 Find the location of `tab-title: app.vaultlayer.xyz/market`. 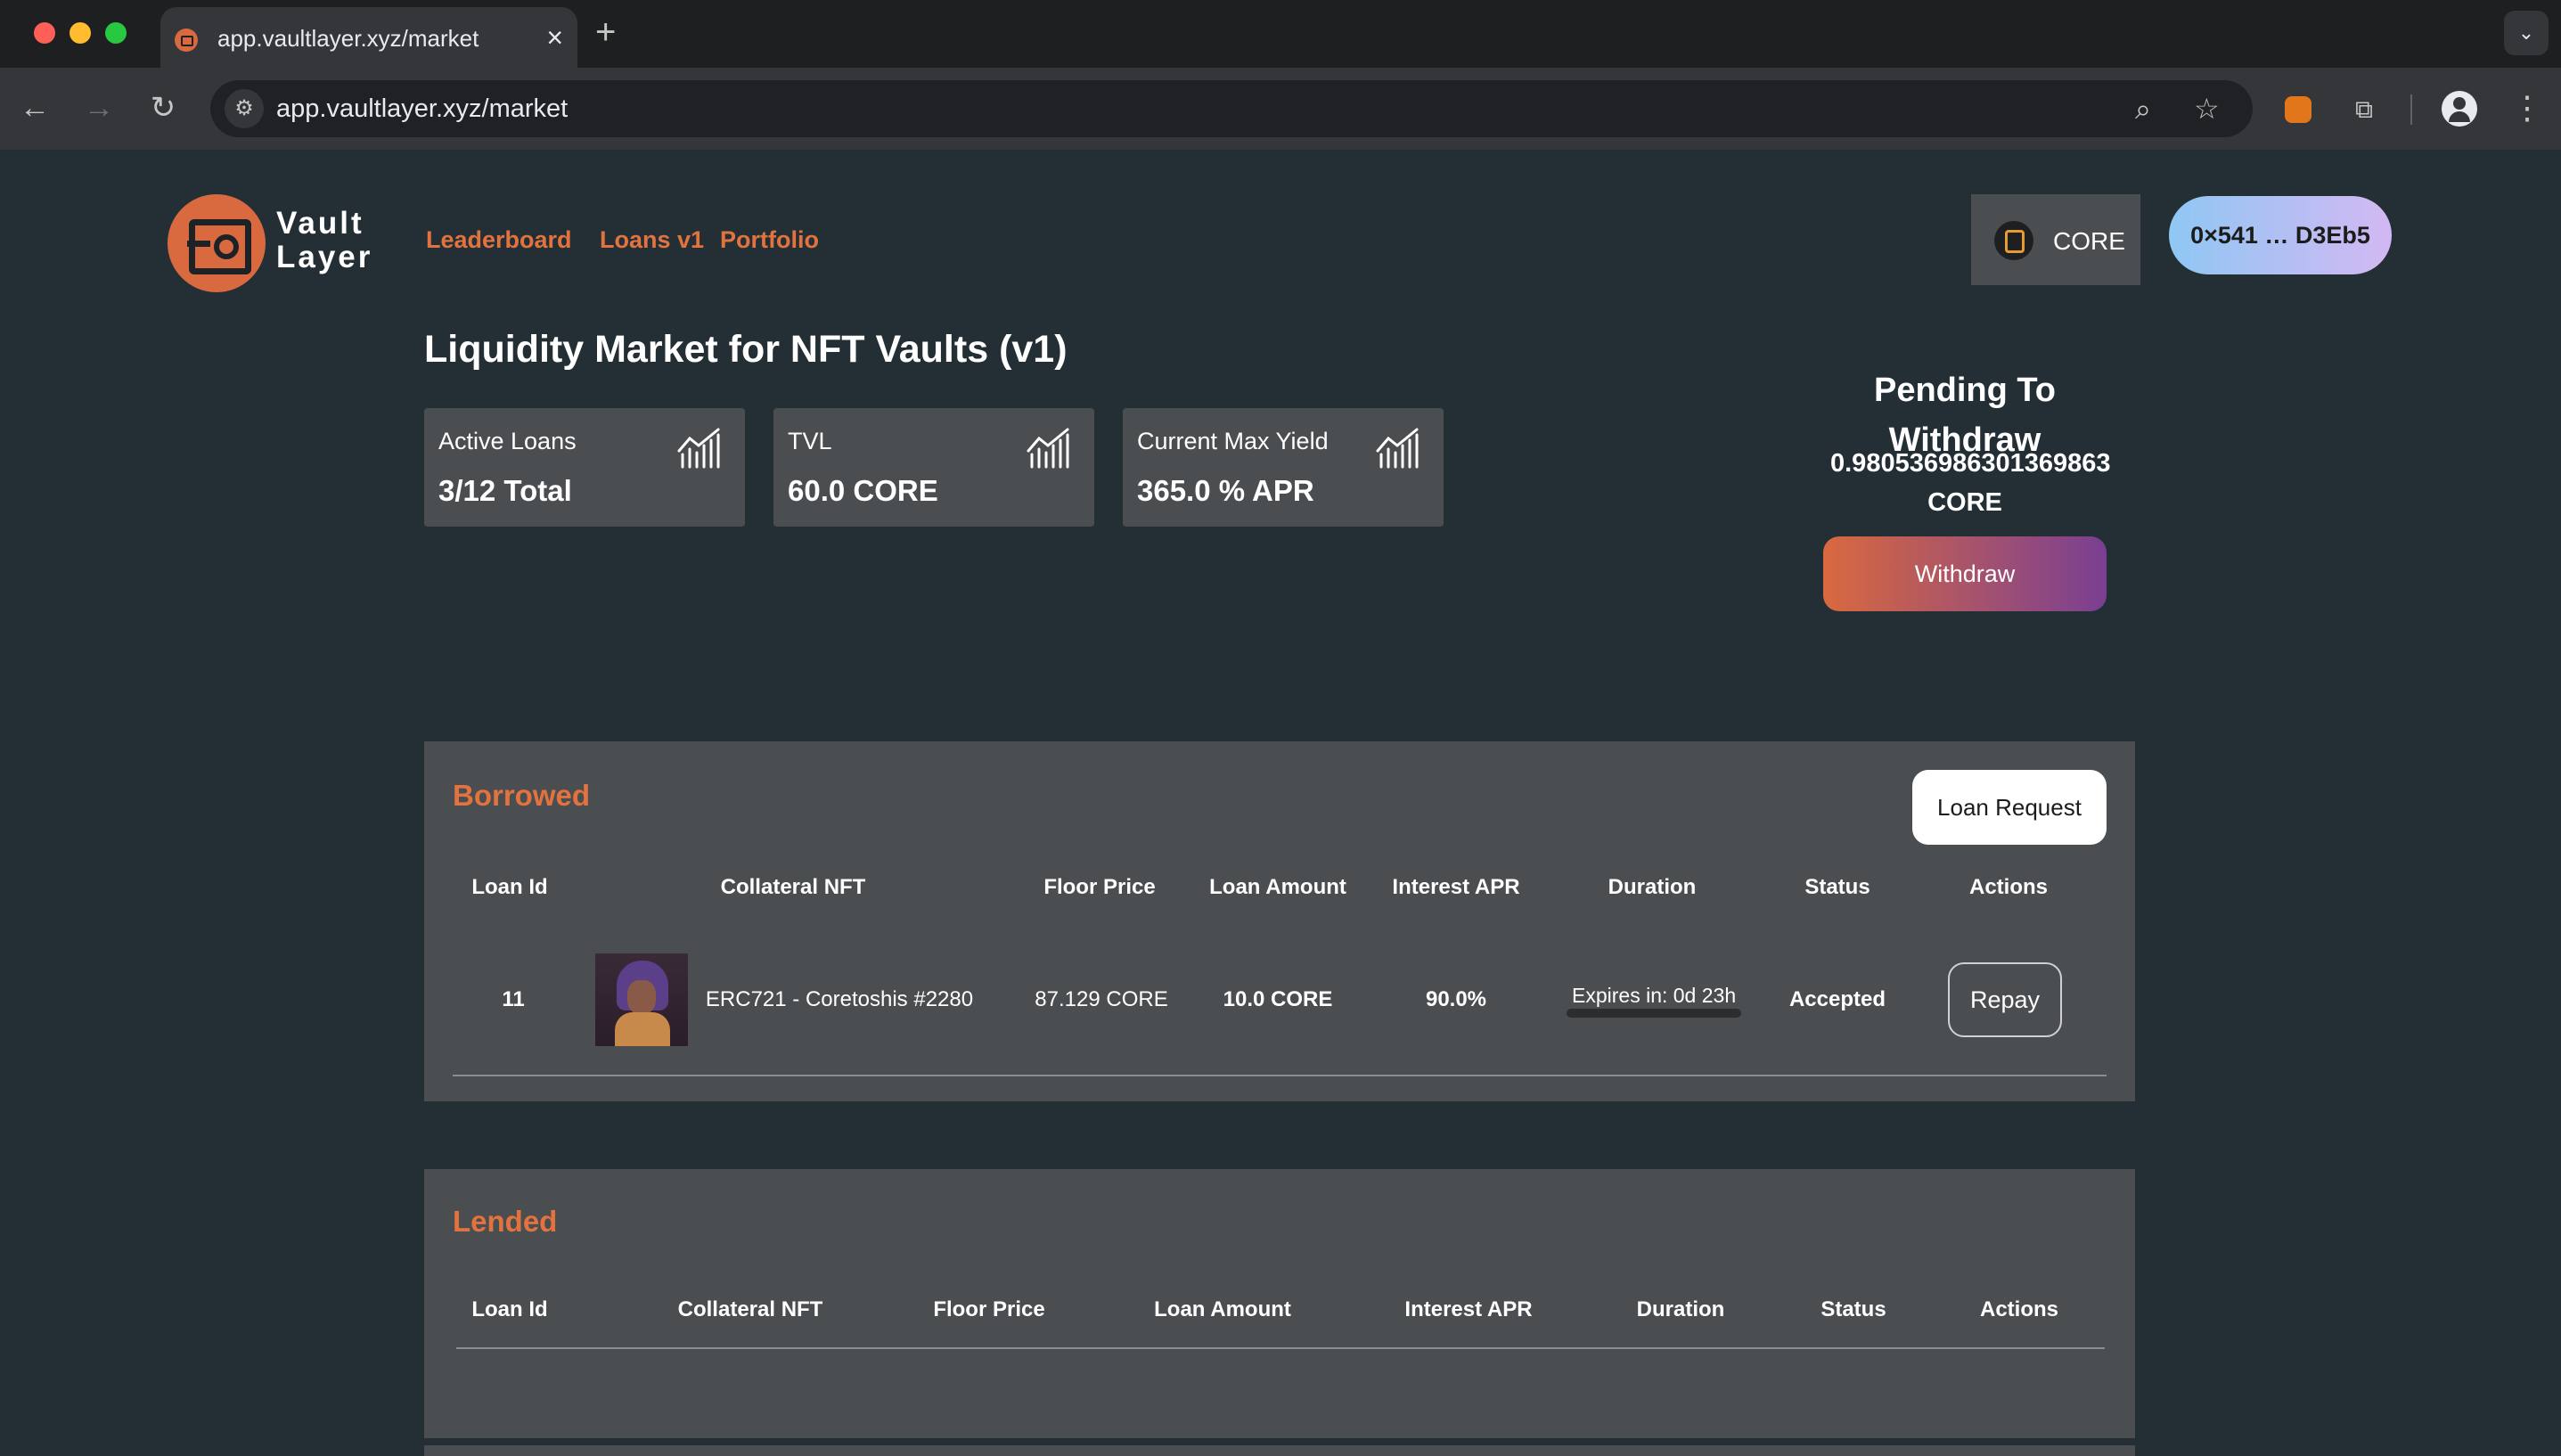

tab-title: app.vaultlayer.xyz/market is located at coordinates (348, 38).